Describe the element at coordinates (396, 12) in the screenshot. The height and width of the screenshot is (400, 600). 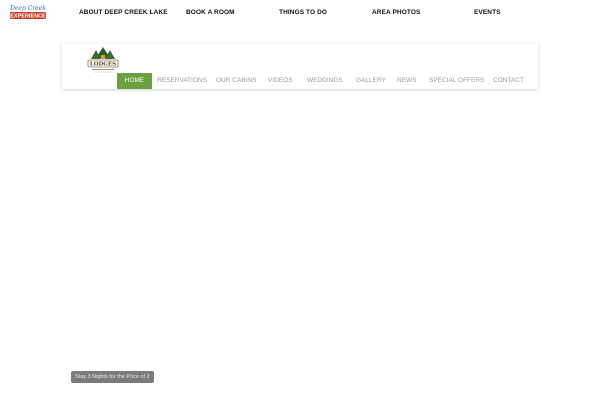
I see `top-nav-area-photos: AREA PHOTOS` at that location.